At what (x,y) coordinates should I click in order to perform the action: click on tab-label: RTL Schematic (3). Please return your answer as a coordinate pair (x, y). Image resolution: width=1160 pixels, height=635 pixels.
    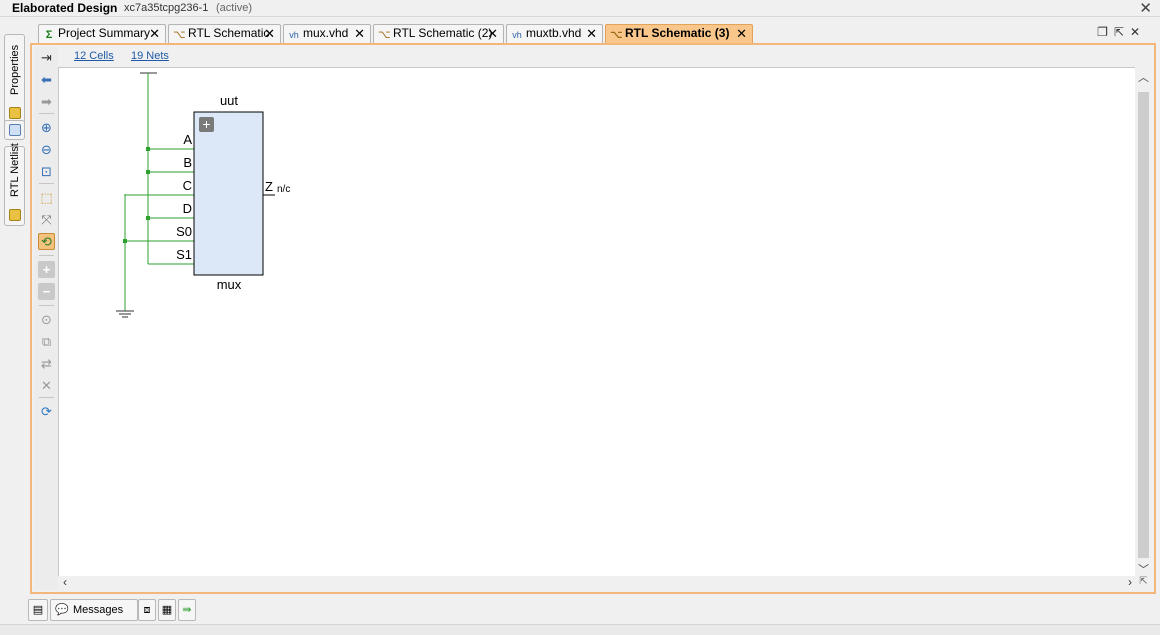
    Looking at the image, I should click on (677, 33).